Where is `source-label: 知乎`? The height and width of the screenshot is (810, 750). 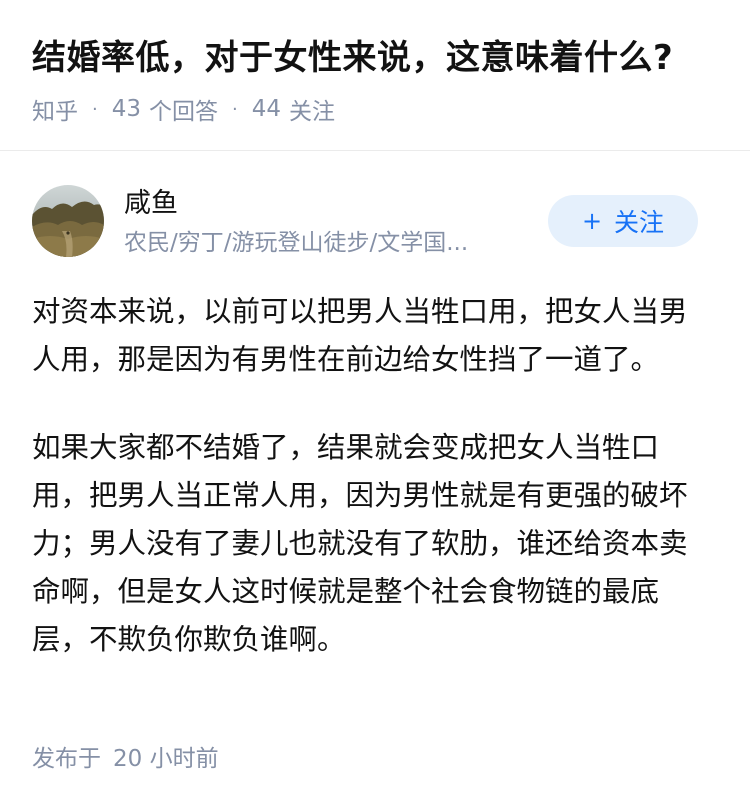
source-label: 知乎 is located at coordinates (55, 109).